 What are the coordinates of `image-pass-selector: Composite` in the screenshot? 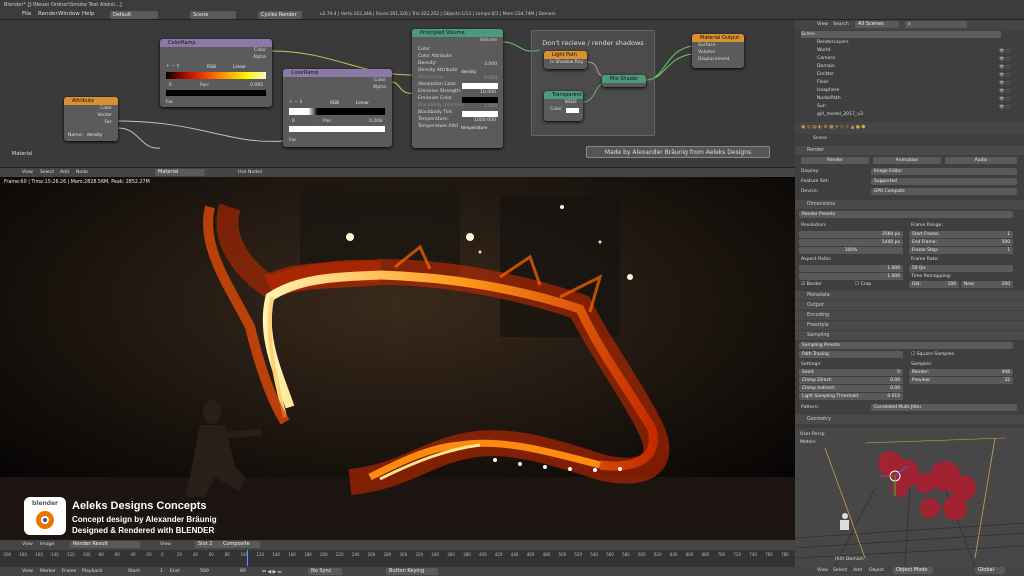 It's located at (240, 544).